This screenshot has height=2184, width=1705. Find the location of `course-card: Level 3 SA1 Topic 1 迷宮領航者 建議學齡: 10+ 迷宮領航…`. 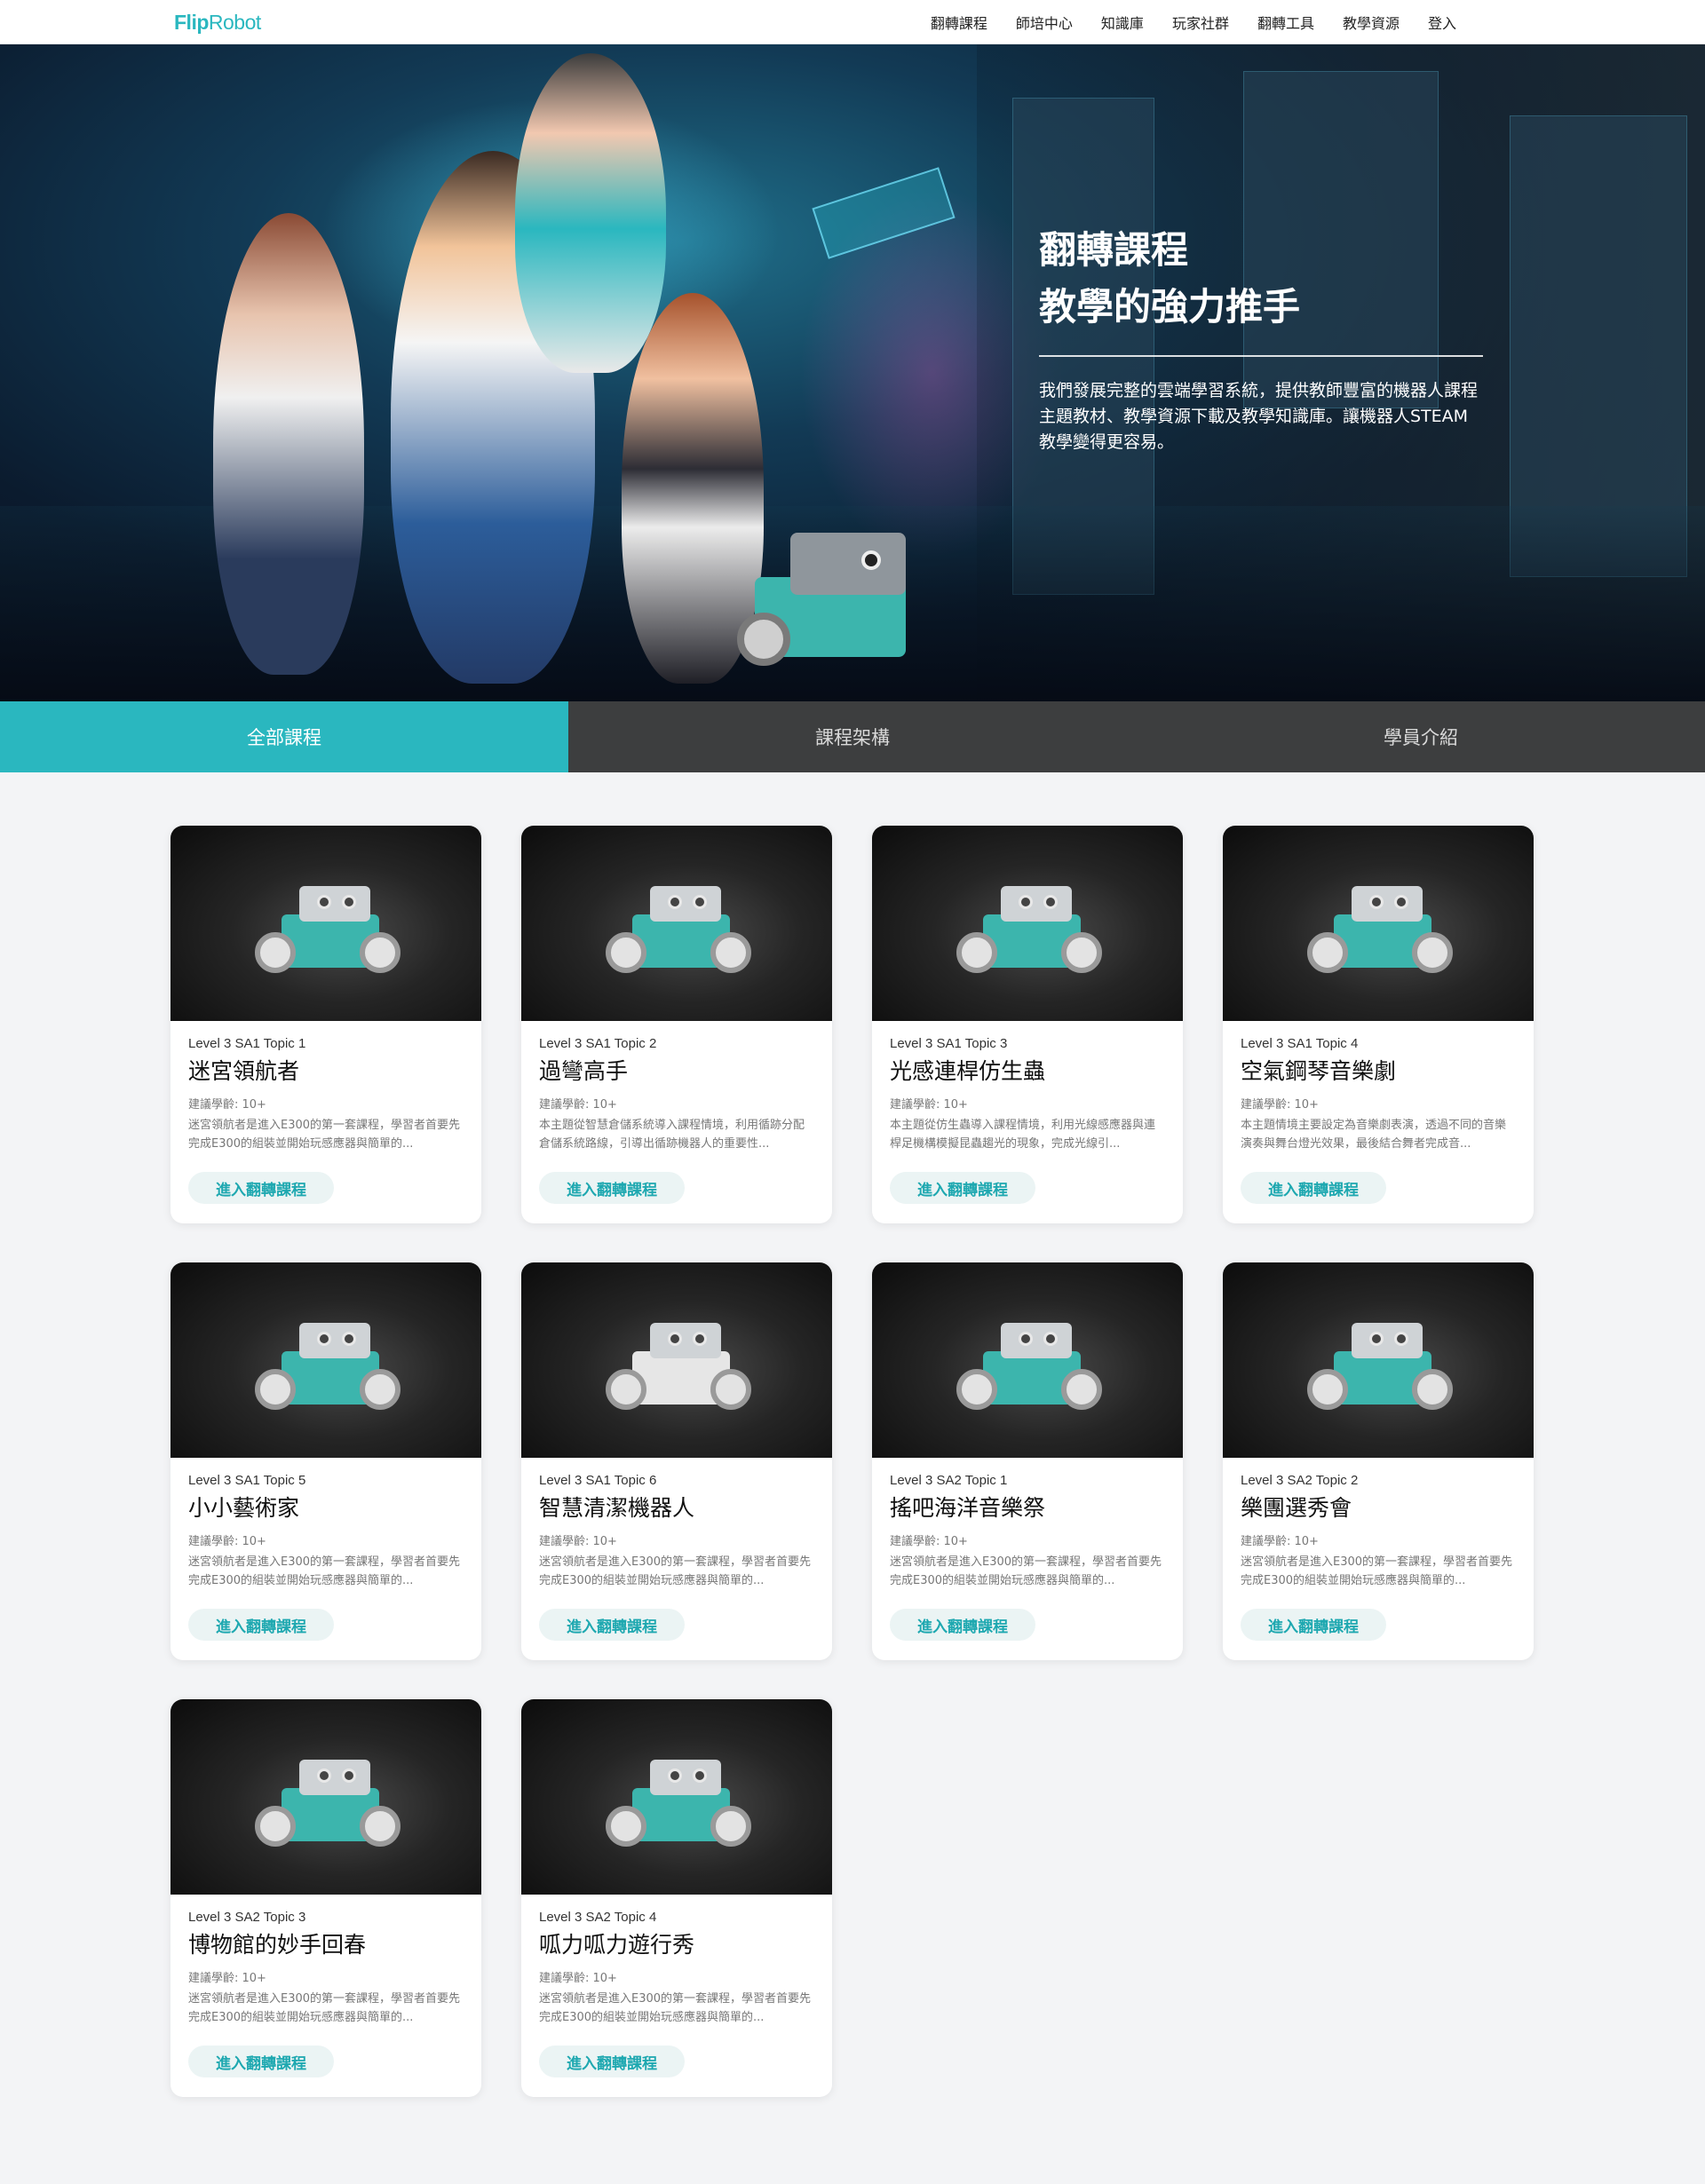

course-card: Level 3 SA1 Topic 1 迷宮領航者 建議學齡: 10+ 迷宮領航… is located at coordinates (325, 1024).